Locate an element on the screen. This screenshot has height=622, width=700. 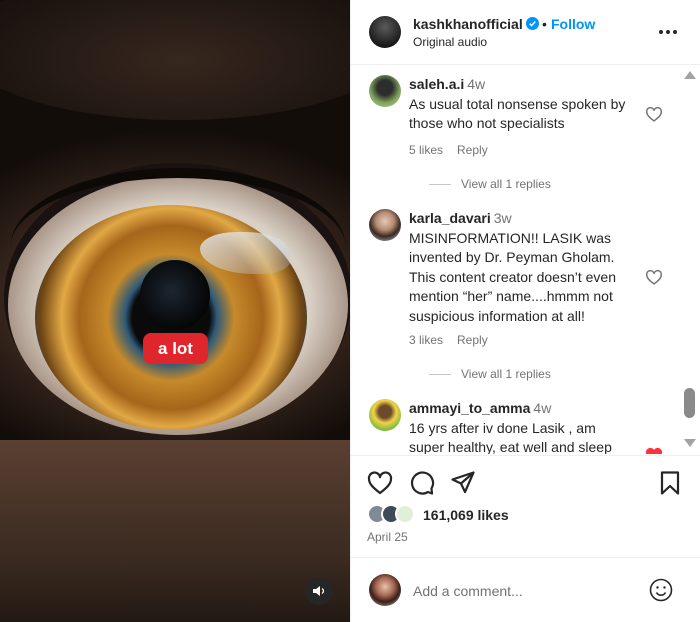
caption-overlay: a lot is located at coordinates (175, 348).